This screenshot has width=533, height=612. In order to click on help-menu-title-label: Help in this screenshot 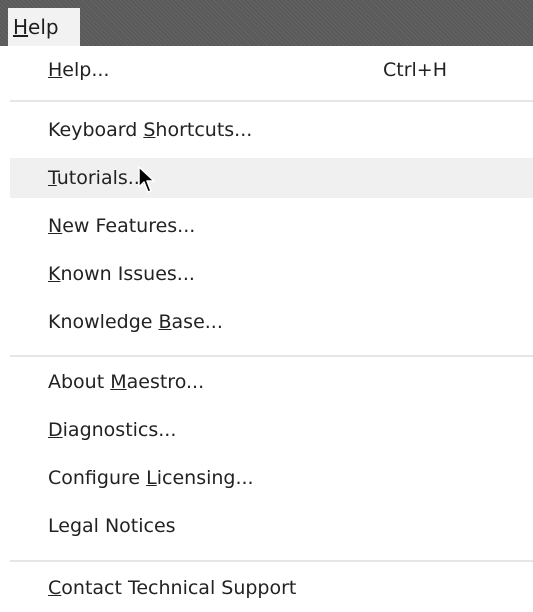, I will do `click(36, 27)`.